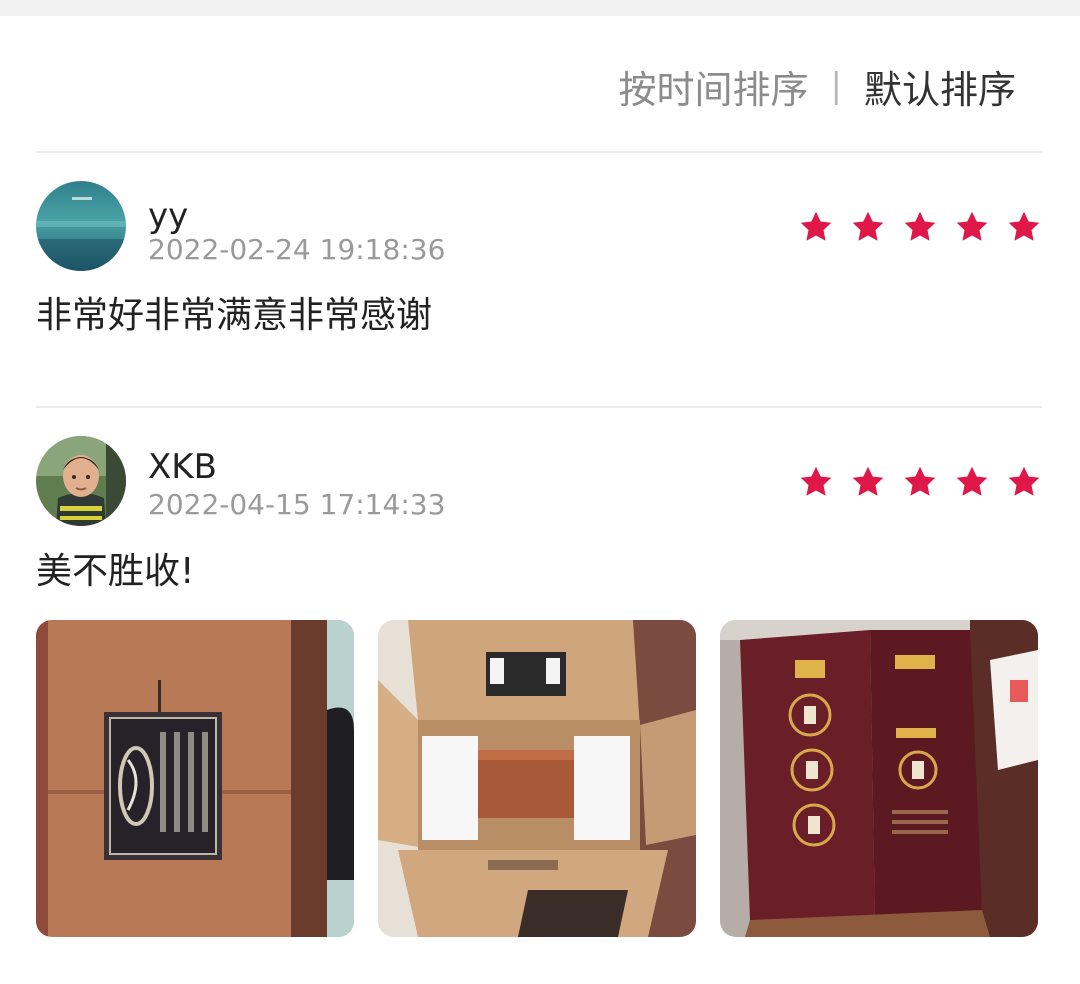  Describe the element at coordinates (540, 8) in the screenshot. I see `top-strip` at that location.